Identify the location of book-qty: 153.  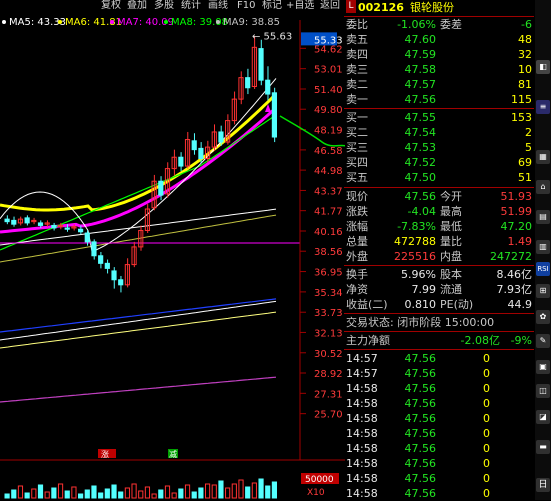
(521, 117).